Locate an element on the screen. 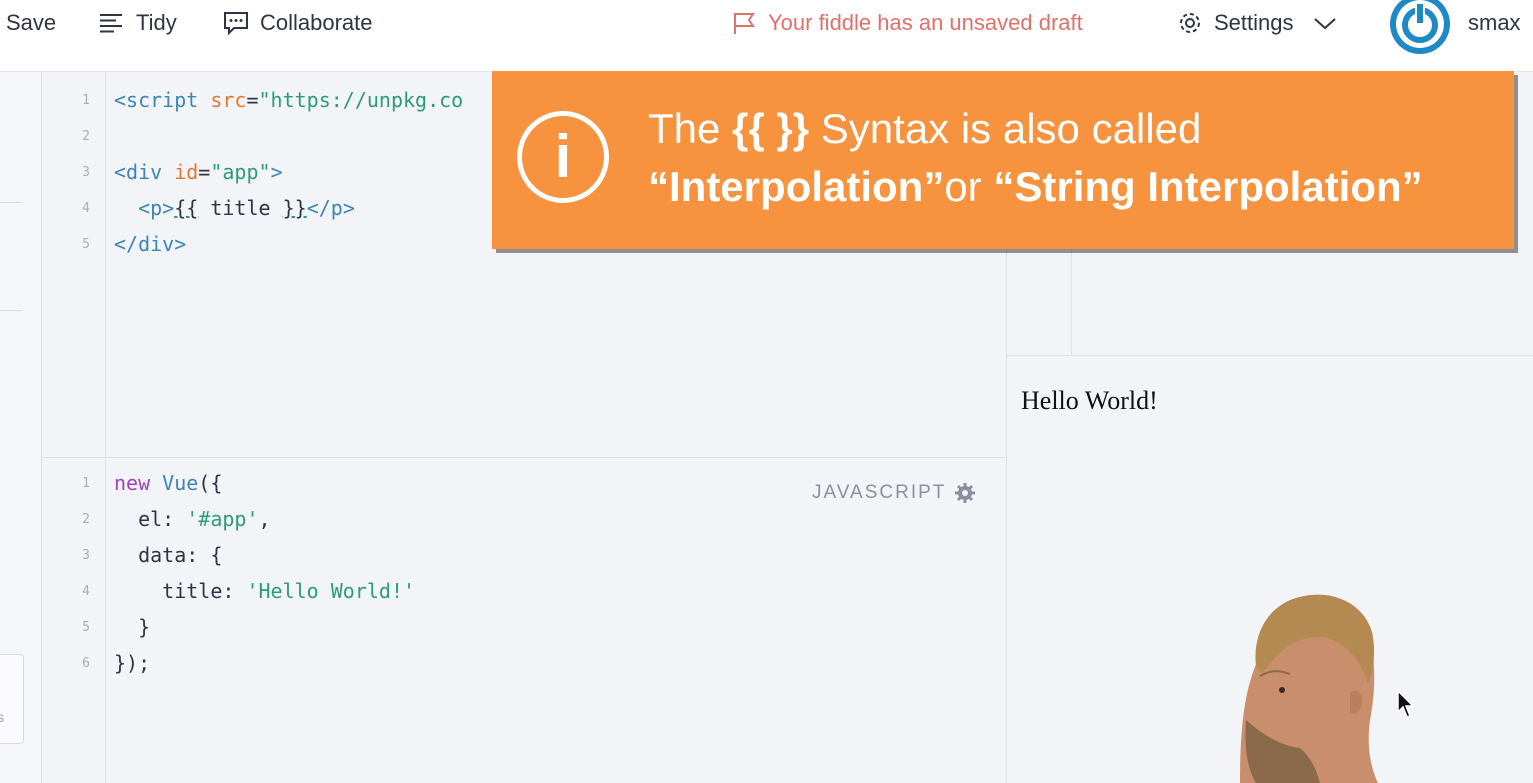  power-icon is located at coordinates (1420, 24).